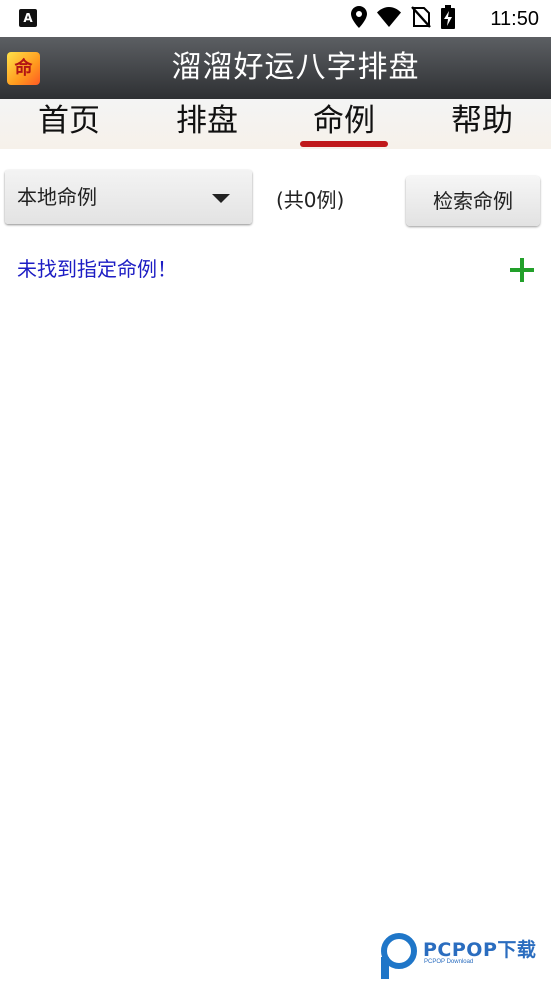 Image resolution: width=551 pixels, height=981 pixels. What do you see at coordinates (359, 19) in the screenshot?
I see `location-icon` at bounding box center [359, 19].